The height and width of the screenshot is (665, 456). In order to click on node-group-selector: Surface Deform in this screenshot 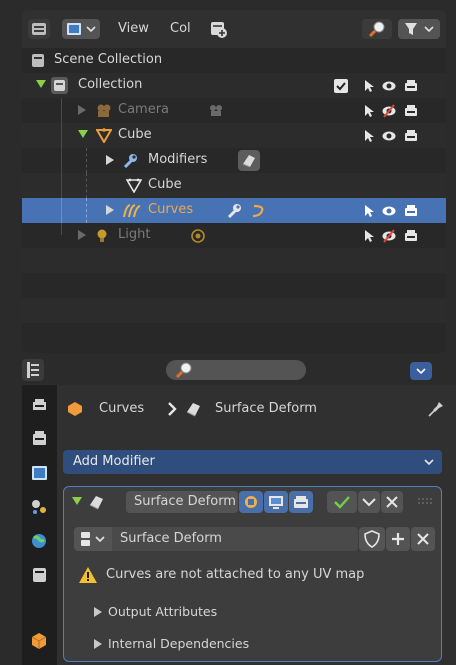, I will do `click(216, 539)`.